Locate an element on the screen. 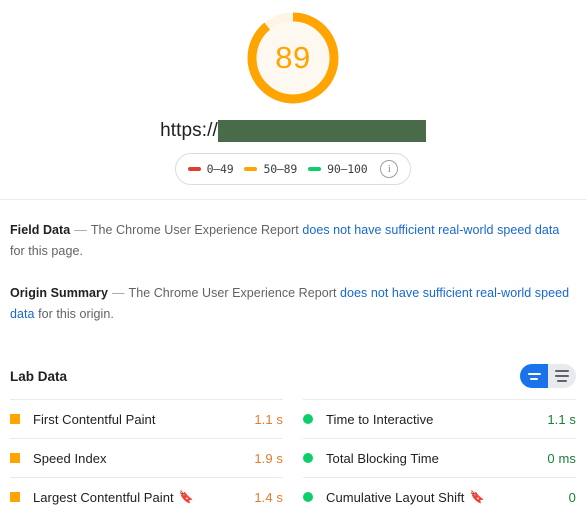 The height and width of the screenshot is (525, 586). lab-data-header: Lab Data is located at coordinates (293, 376).